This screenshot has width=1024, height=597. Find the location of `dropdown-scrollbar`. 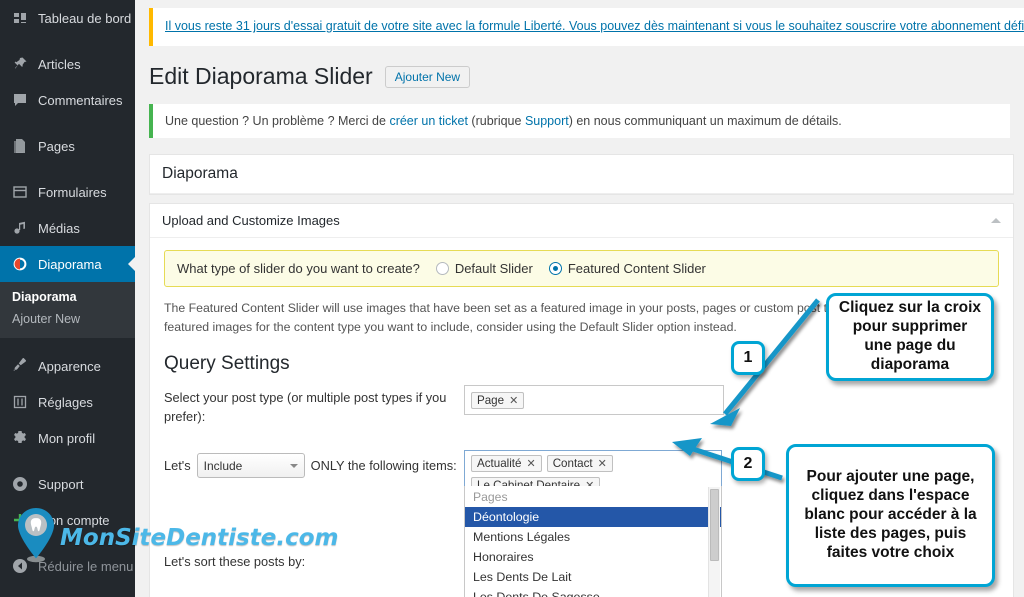

dropdown-scrollbar is located at coordinates (714, 542).